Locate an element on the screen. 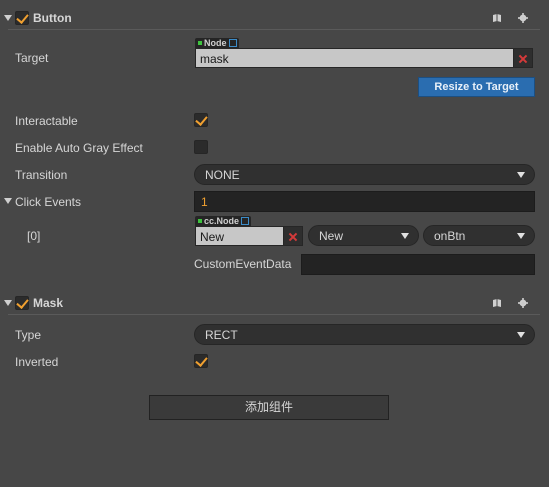 This screenshot has width=549, height=487. inverted-label: Inverted is located at coordinates (37, 362).